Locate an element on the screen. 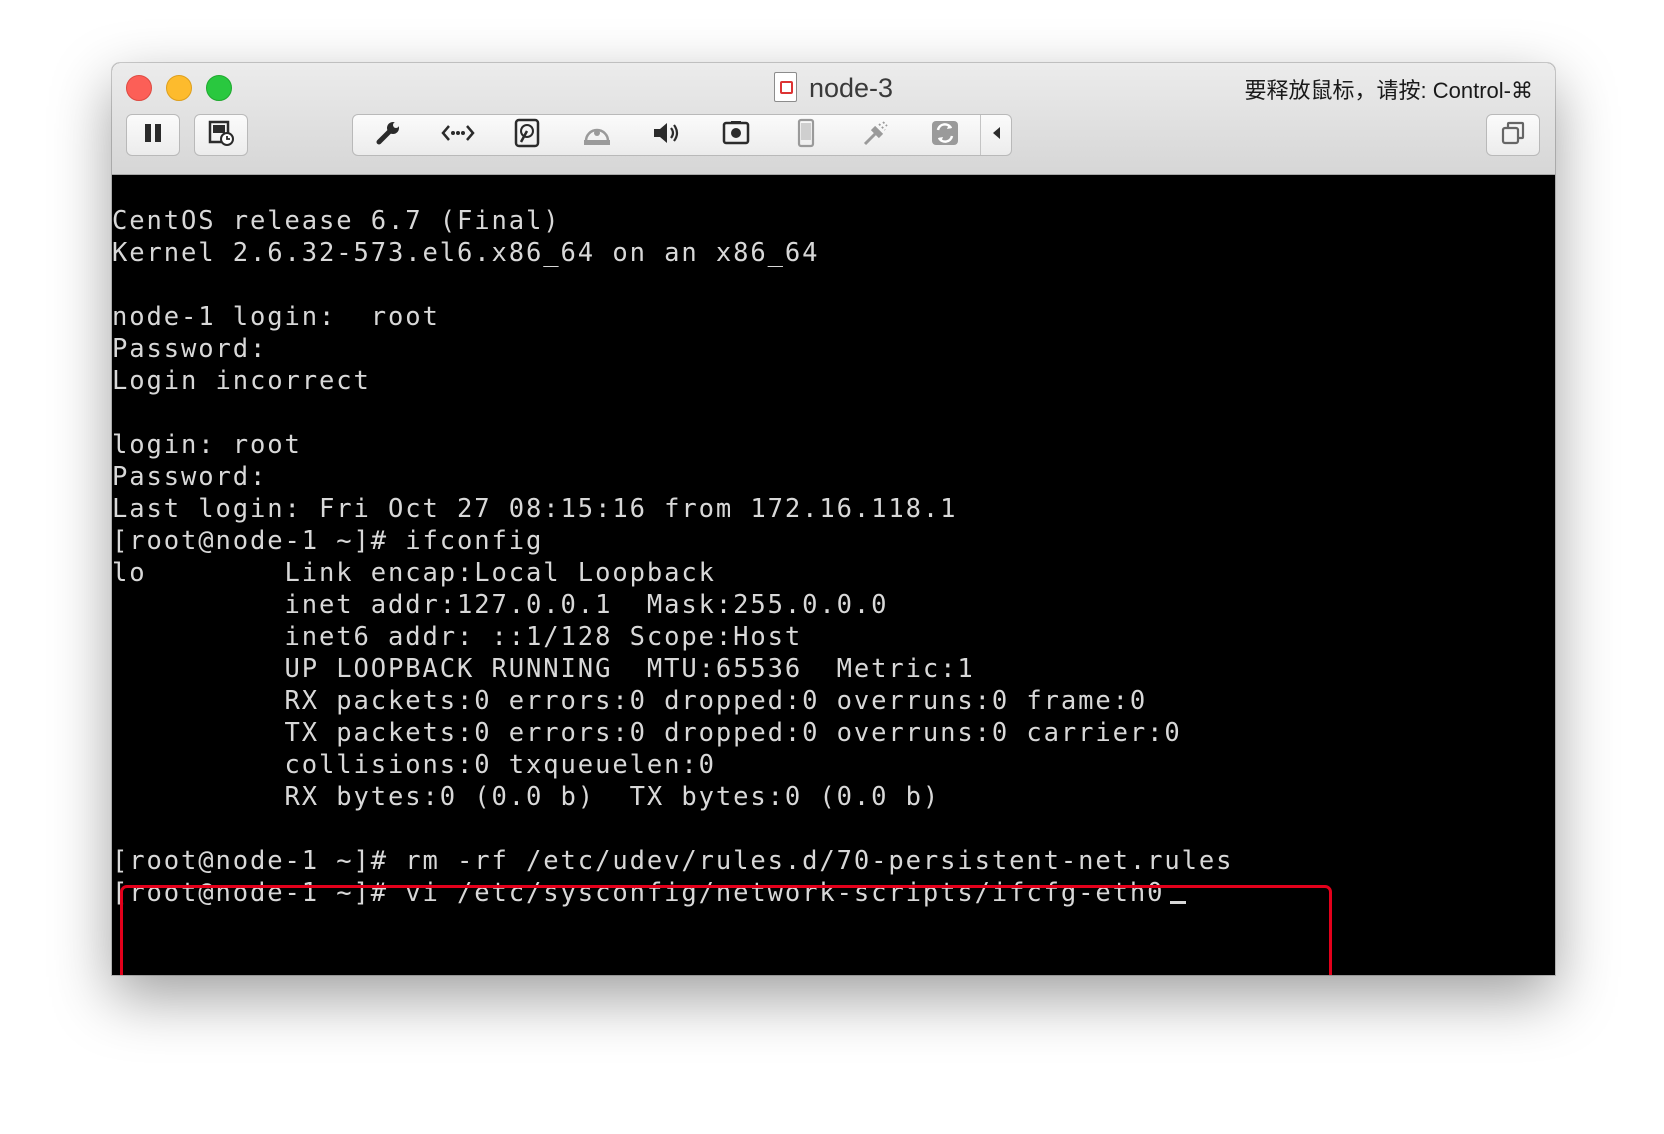  network-button is located at coordinates (458, 135).